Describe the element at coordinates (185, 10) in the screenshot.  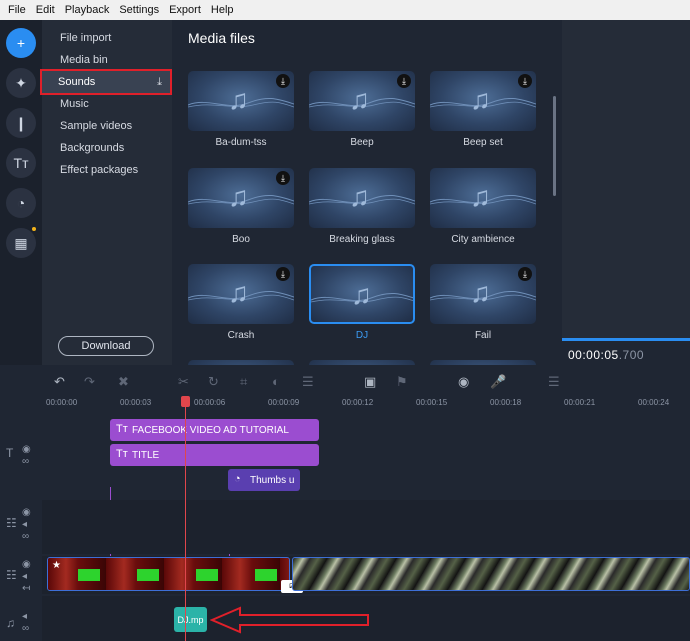
I see `menu-export: Export` at that location.